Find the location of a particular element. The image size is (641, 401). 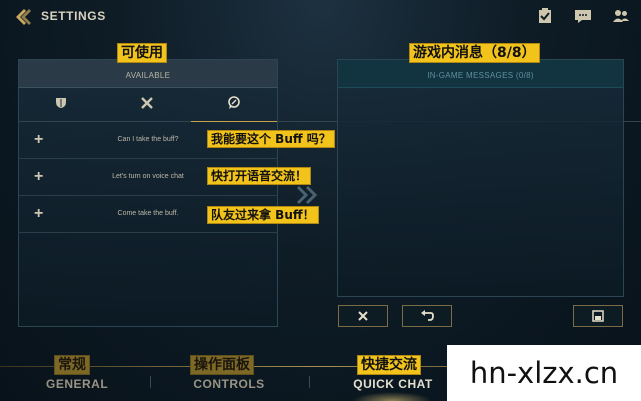

tab-shield is located at coordinates (61, 103).